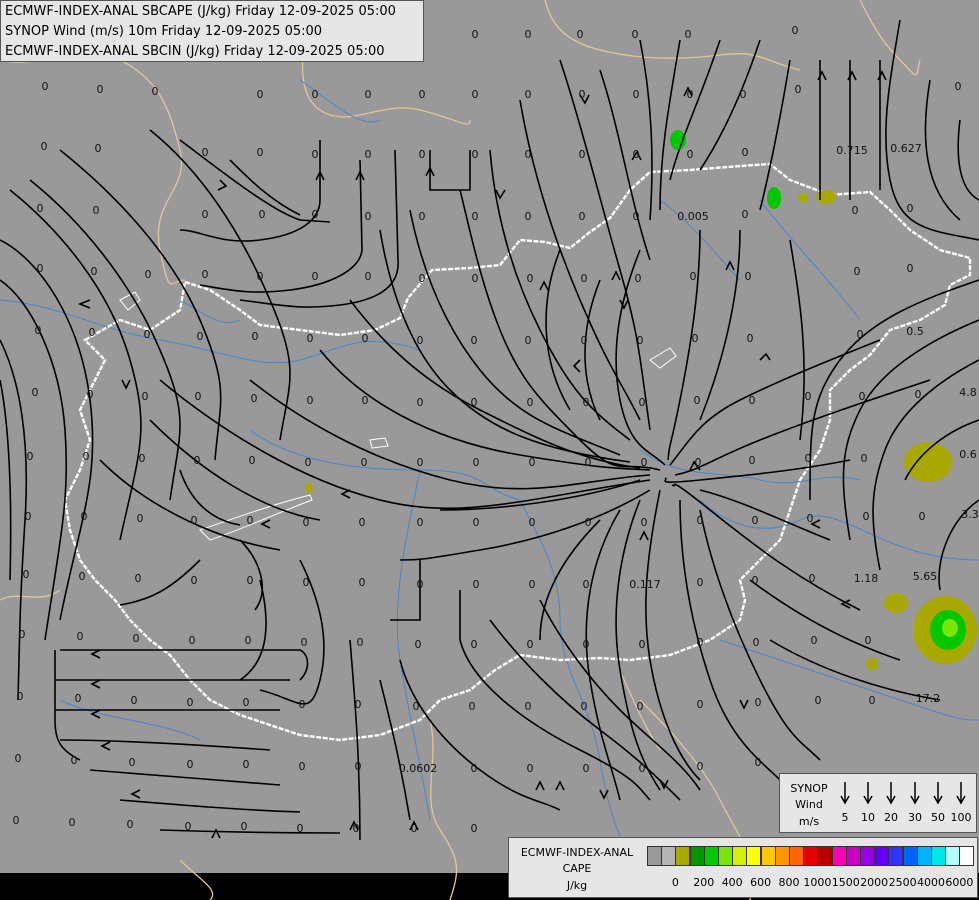 The height and width of the screenshot is (900, 979). I want to click on cape-tick-label: 6000, so click(959, 882).